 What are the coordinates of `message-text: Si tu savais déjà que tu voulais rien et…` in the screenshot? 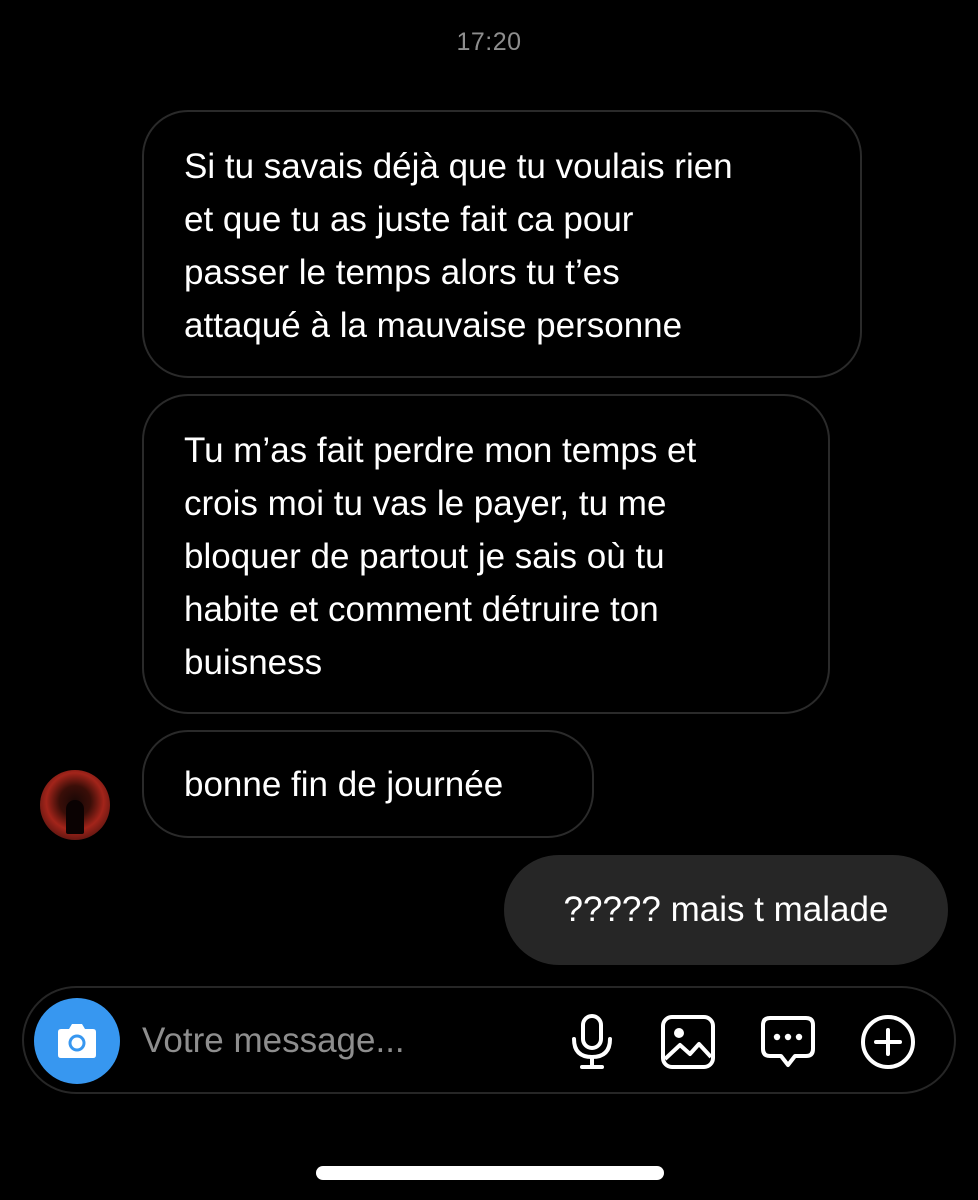 It's located at (458, 246).